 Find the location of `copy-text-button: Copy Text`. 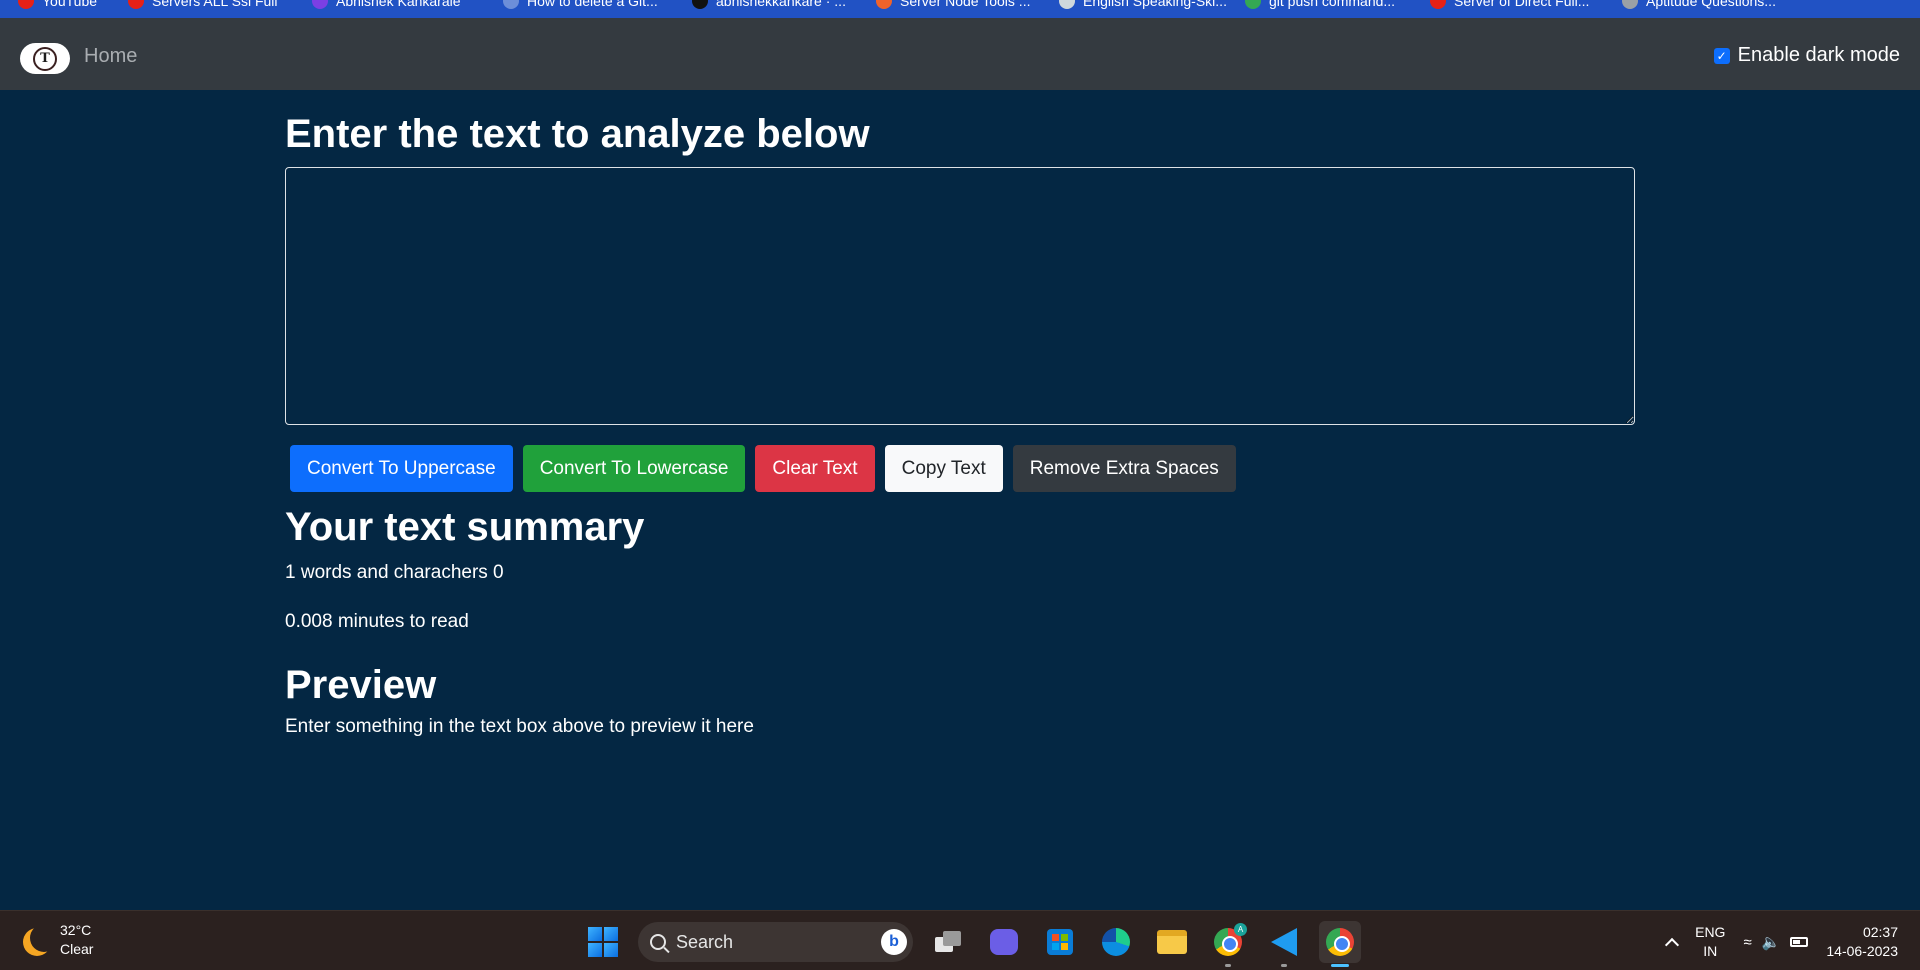

copy-text-button: Copy Text is located at coordinates (943, 468).